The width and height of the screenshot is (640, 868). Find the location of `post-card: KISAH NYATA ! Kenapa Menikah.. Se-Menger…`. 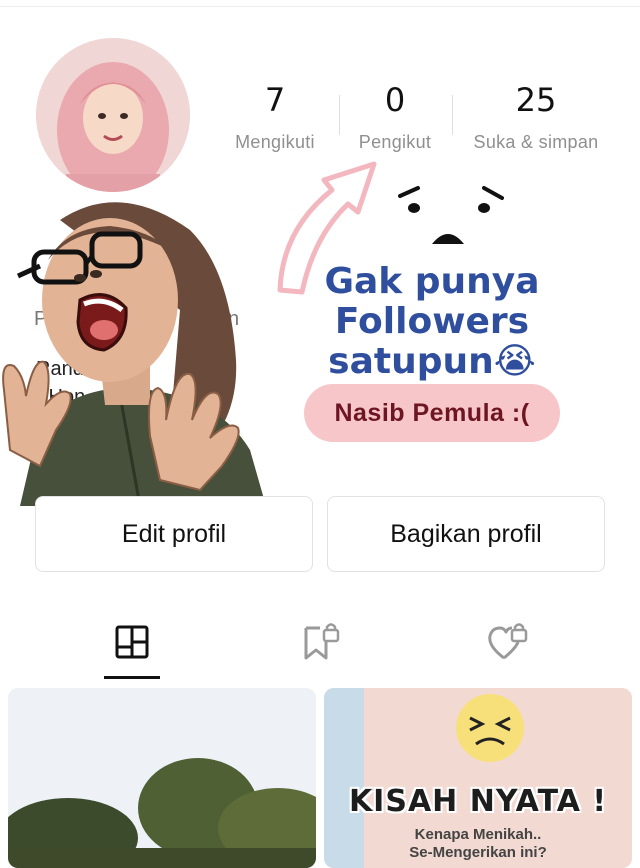

post-card: KISAH NYATA ! Kenapa Menikah.. Se-Menger… is located at coordinates (478, 778).